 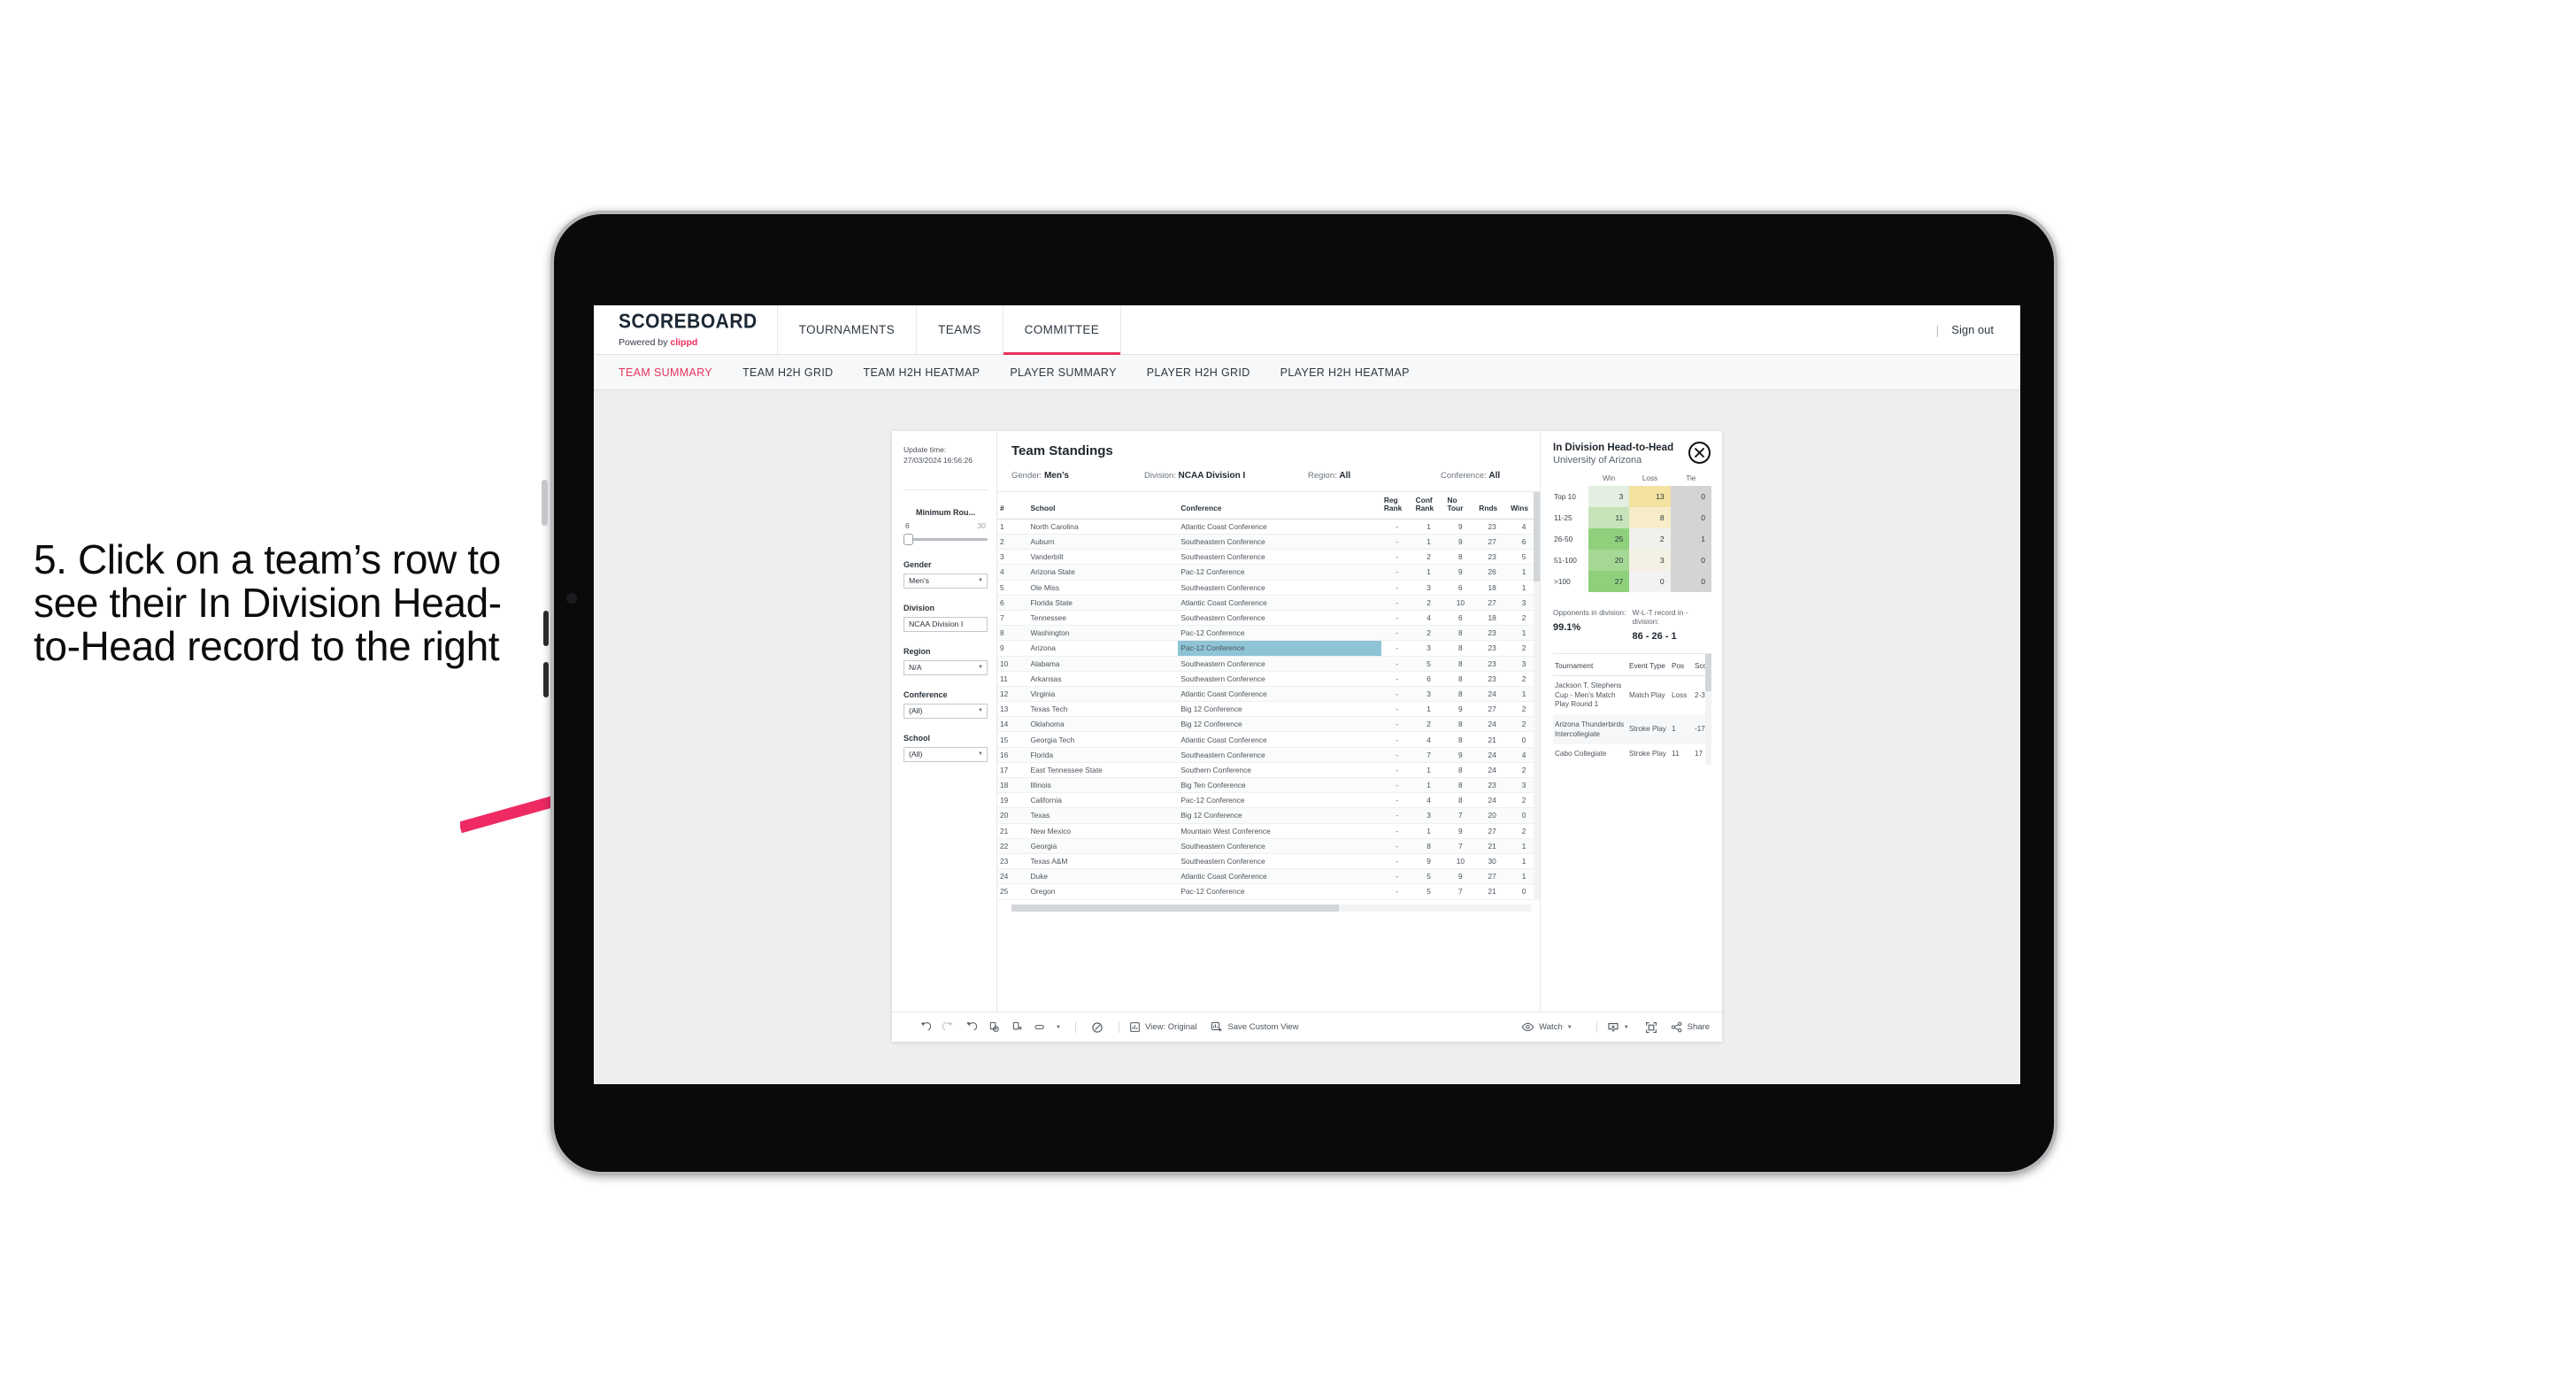 What do you see at coordinates (1268, 846) in the screenshot?
I see `table-row: 22 Georgia Southeastern Conference -8 7 21 1` at bounding box center [1268, 846].